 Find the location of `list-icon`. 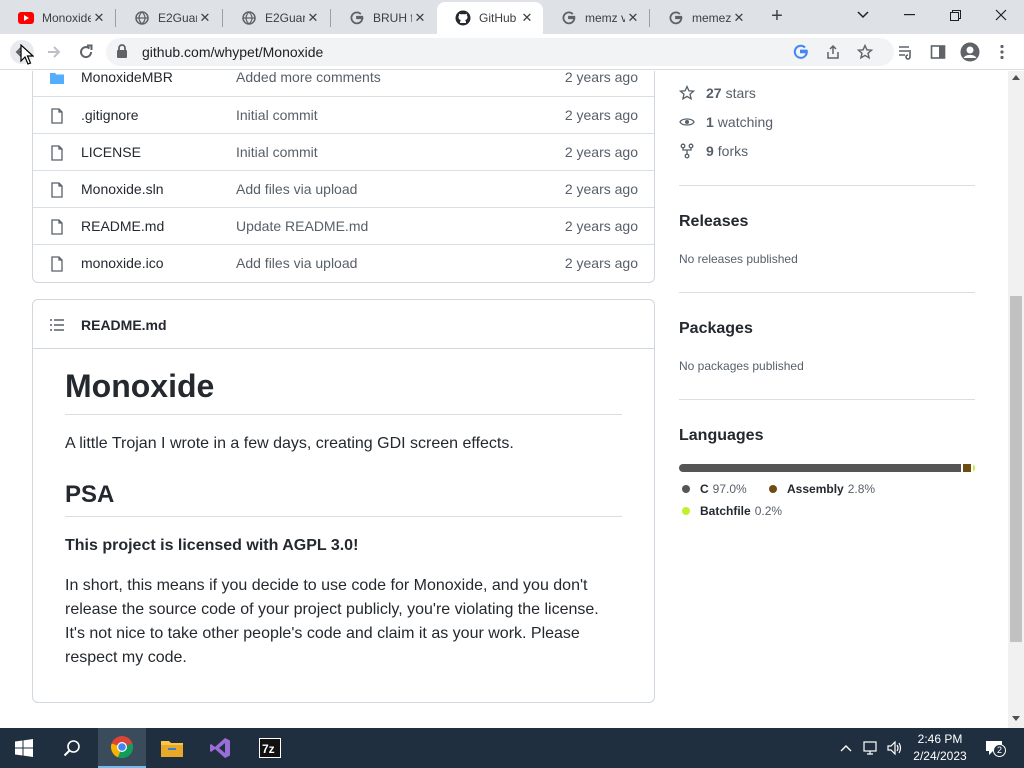

list-icon is located at coordinates (57, 325).